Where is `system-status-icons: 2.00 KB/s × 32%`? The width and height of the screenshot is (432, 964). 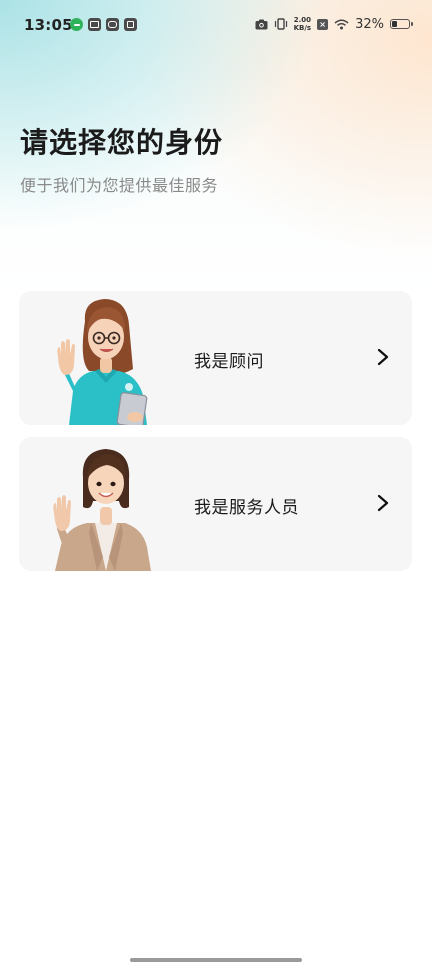 system-status-icons: 2.00 KB/s × 32% is located at coordinates (334, 24).